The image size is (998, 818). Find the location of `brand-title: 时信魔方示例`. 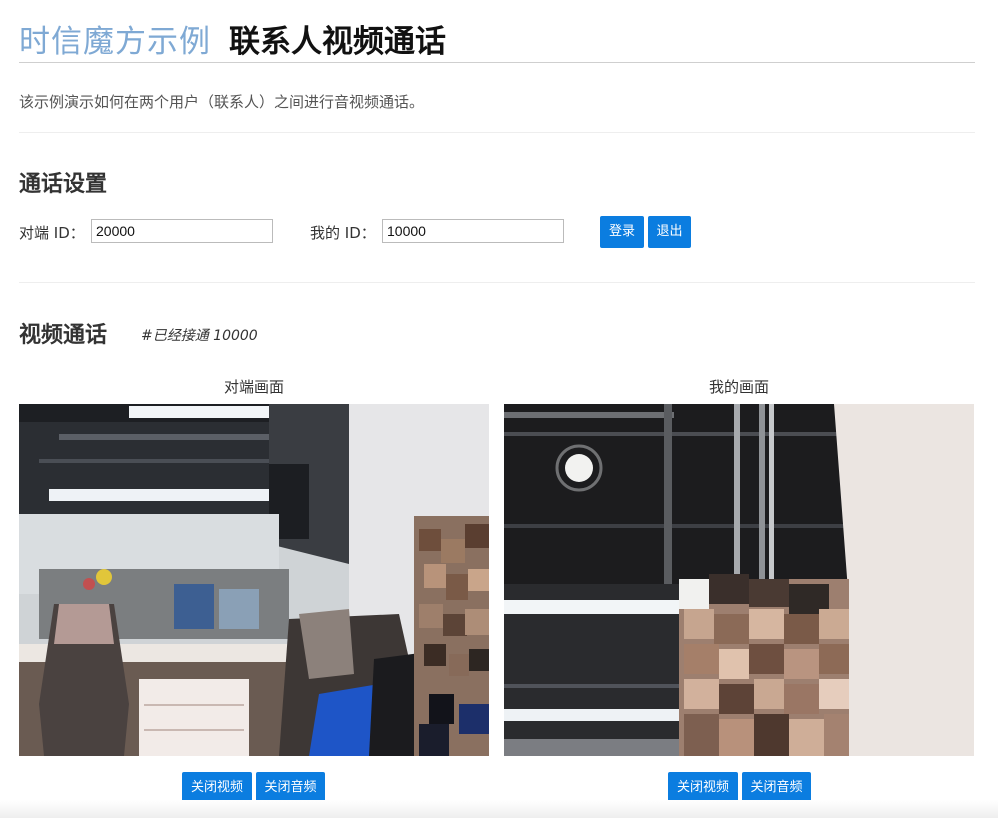

brand-title: 时信魔方示例 is located at coordinates (115, 42).